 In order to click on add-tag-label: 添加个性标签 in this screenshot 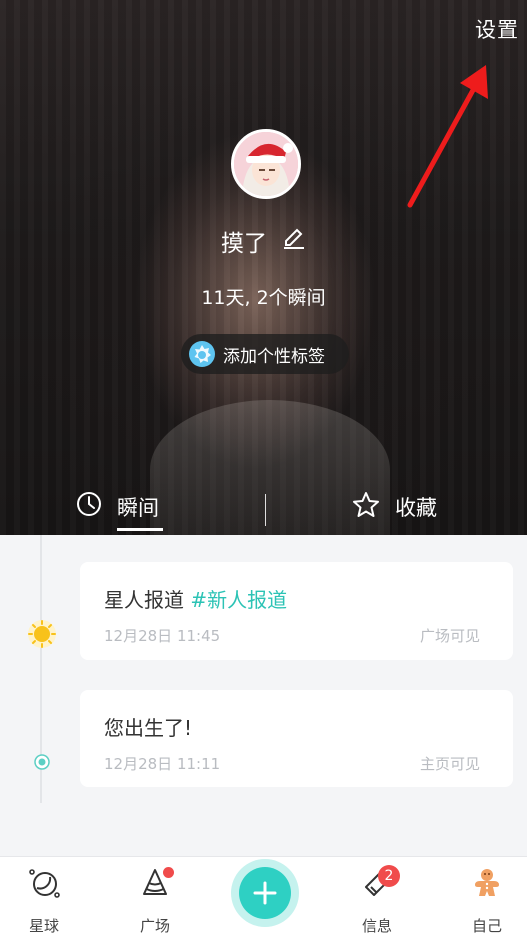, I will do `click(274, 356)`.